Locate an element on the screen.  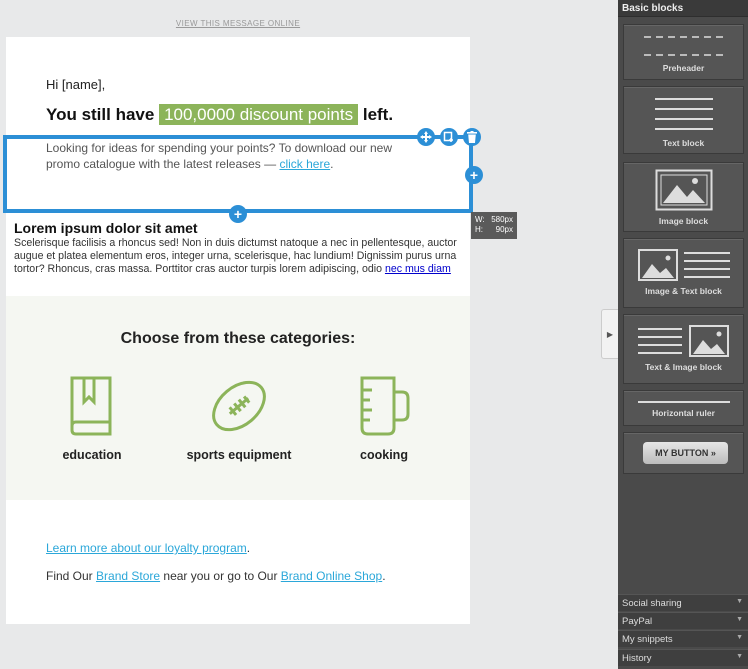
block-text: Text block is located at coordinates (683, 120).